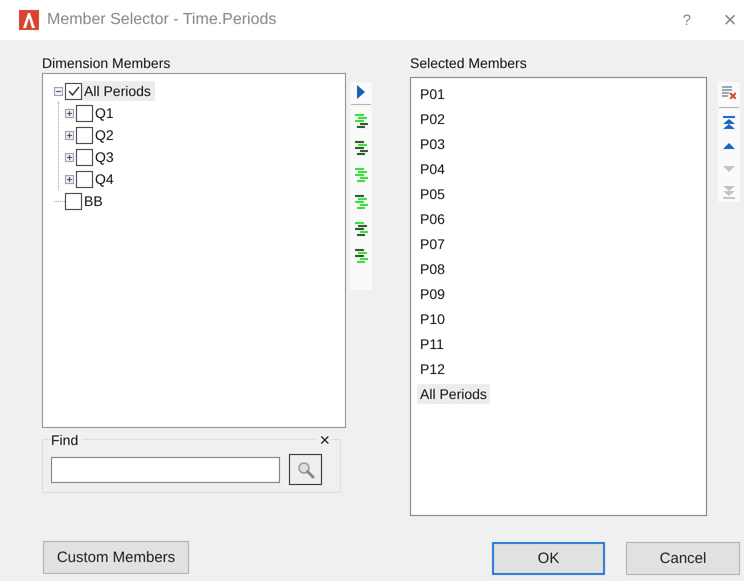 The width and height of the screenshot is (744, 581). I want to click on collapse-icon, so click(58, 91).